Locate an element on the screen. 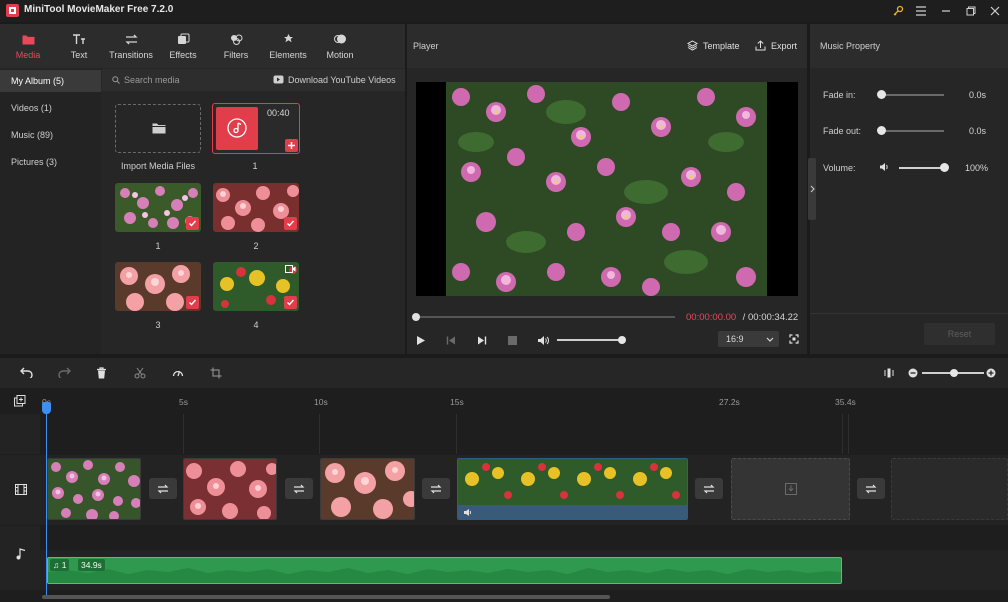 The height and width of the screenshot is (602, 1008). volume-slider is located at coordinates (590, 340).